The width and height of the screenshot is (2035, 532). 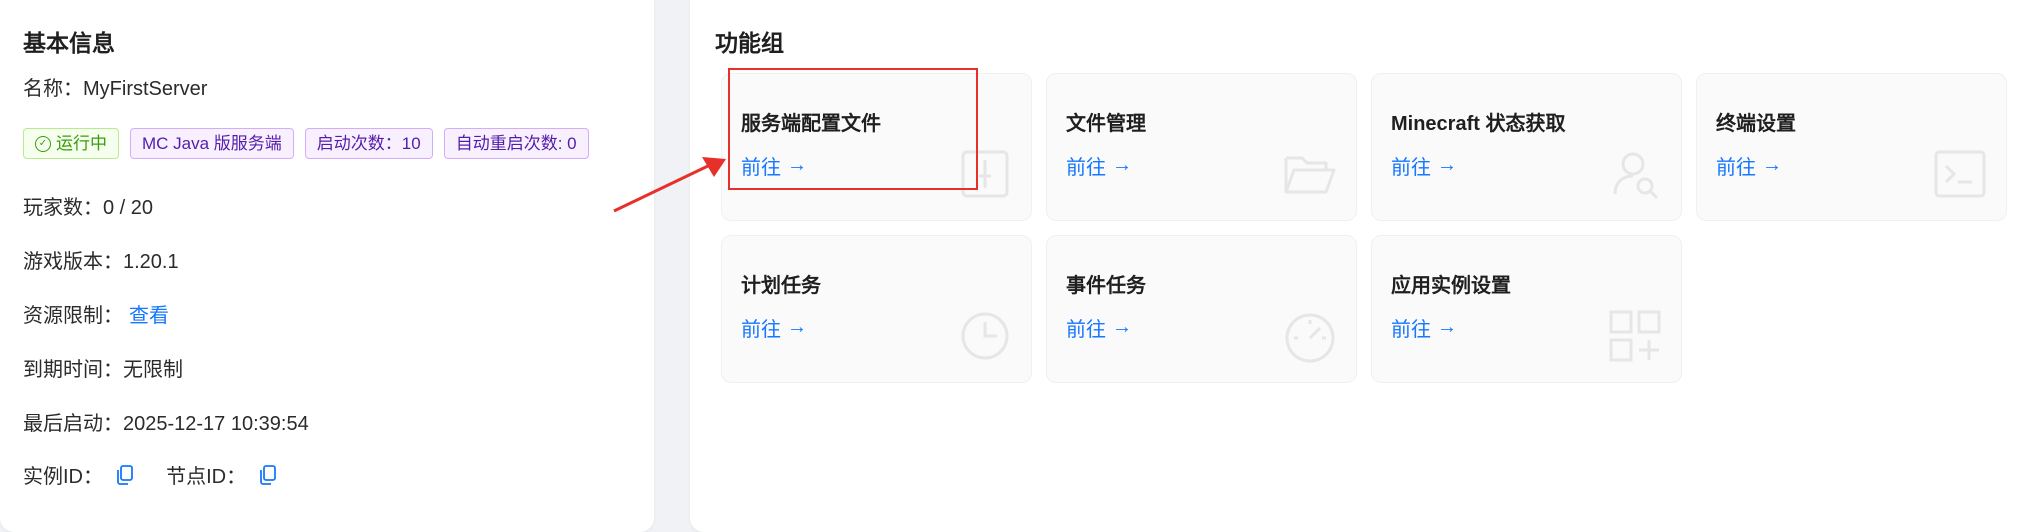 I want to click on start-count-tag: 启动次数：10, so click(x=368, y=143).